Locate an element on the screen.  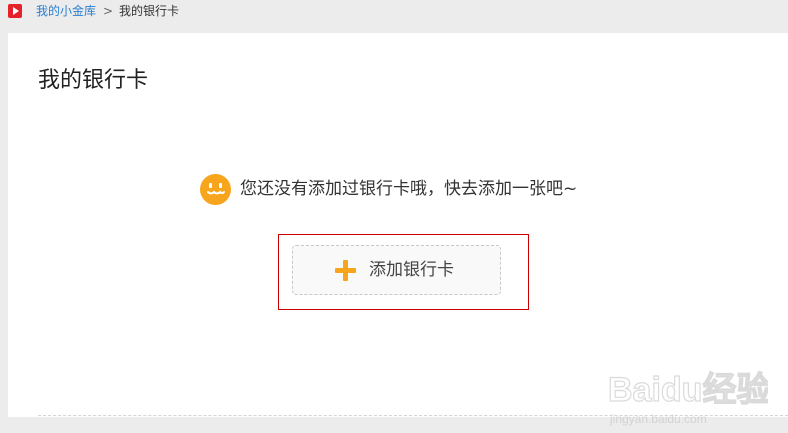
breadcrumb-current: 我的银行卡 is located at coordinates (149, 11).